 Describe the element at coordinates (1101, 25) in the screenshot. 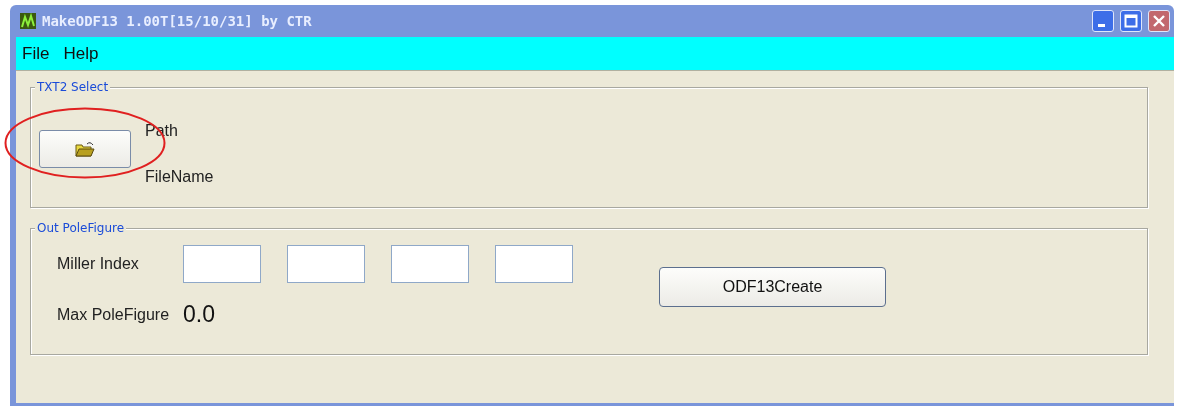

I see `minimize-icon` at that location.